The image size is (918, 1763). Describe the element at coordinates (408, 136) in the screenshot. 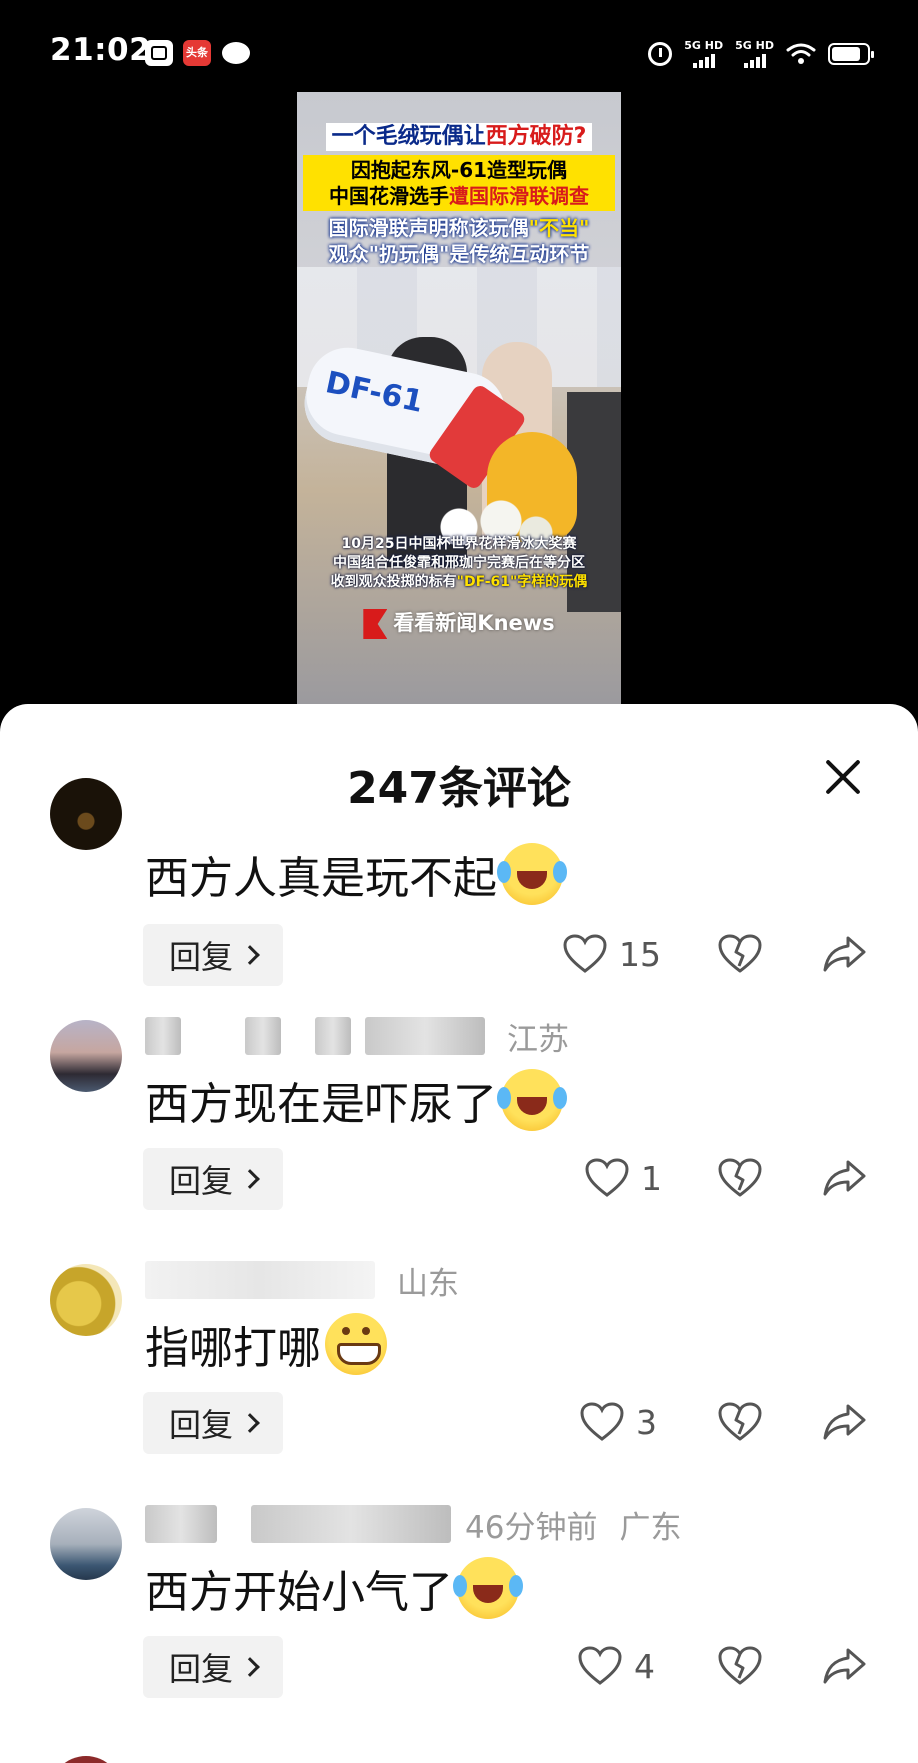

I see `headline-prefix: 一个毛绒玩偶让` at that location.